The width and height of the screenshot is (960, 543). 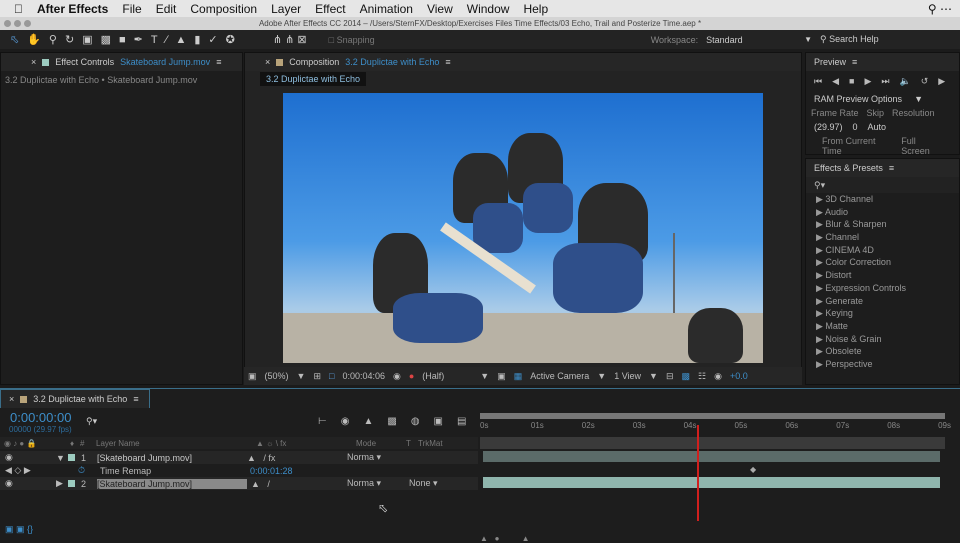 I want to click on effect-category: ▶ Noise & Grain, so click(x=882, y=339).